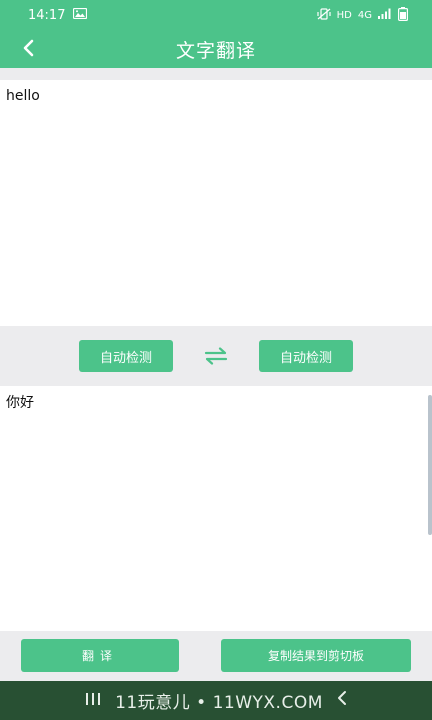 This screenshot has width=432, height=720. Describe the element at coordinates (316, 655) in the screenshot. I see `copy-result-button: 复制结果到剪切板` at that location.